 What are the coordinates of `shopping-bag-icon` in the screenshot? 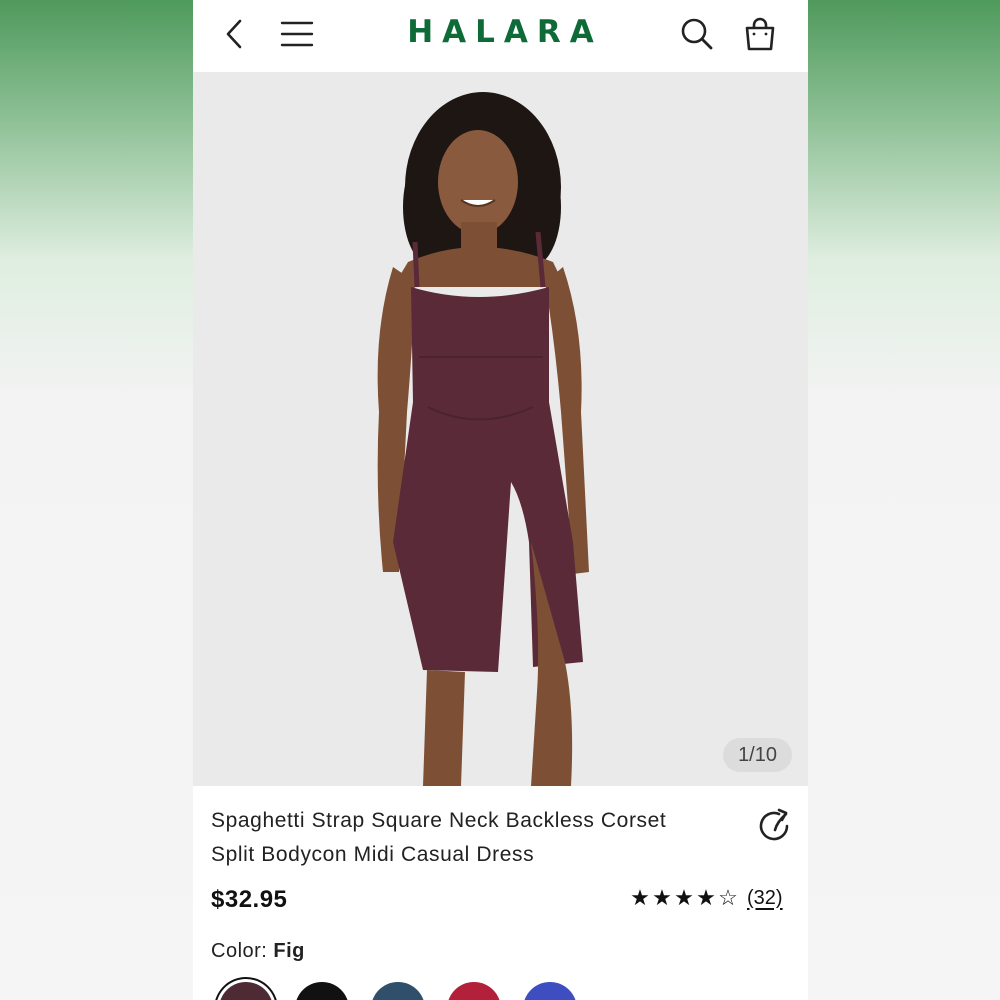 It's located at (760, 34).